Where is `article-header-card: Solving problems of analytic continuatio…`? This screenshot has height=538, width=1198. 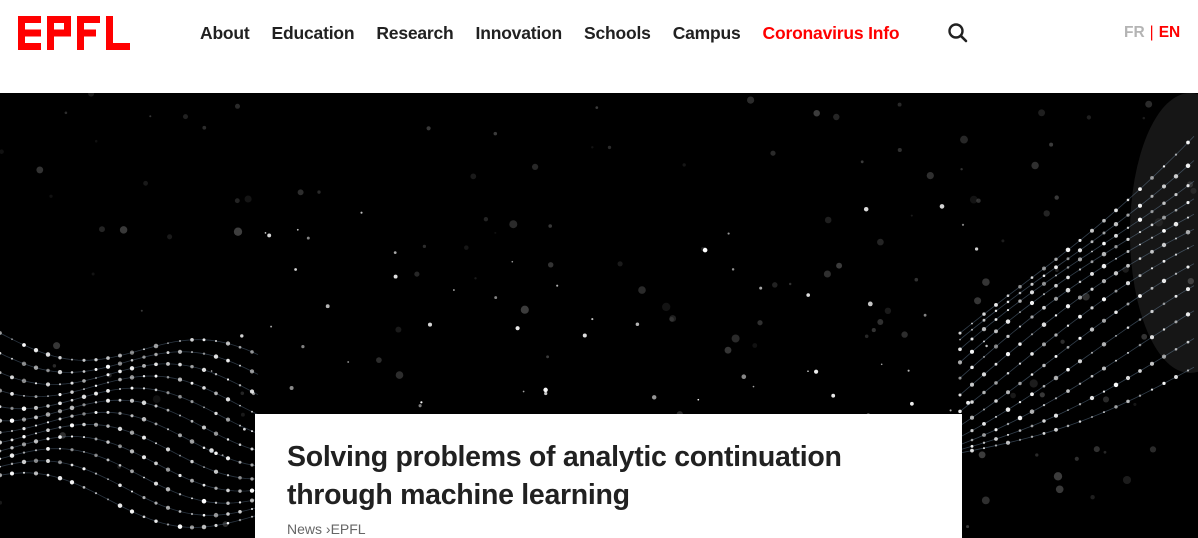
article-header-card: Solving problems of analytic continuatio… is located at coordinates (608, 476).